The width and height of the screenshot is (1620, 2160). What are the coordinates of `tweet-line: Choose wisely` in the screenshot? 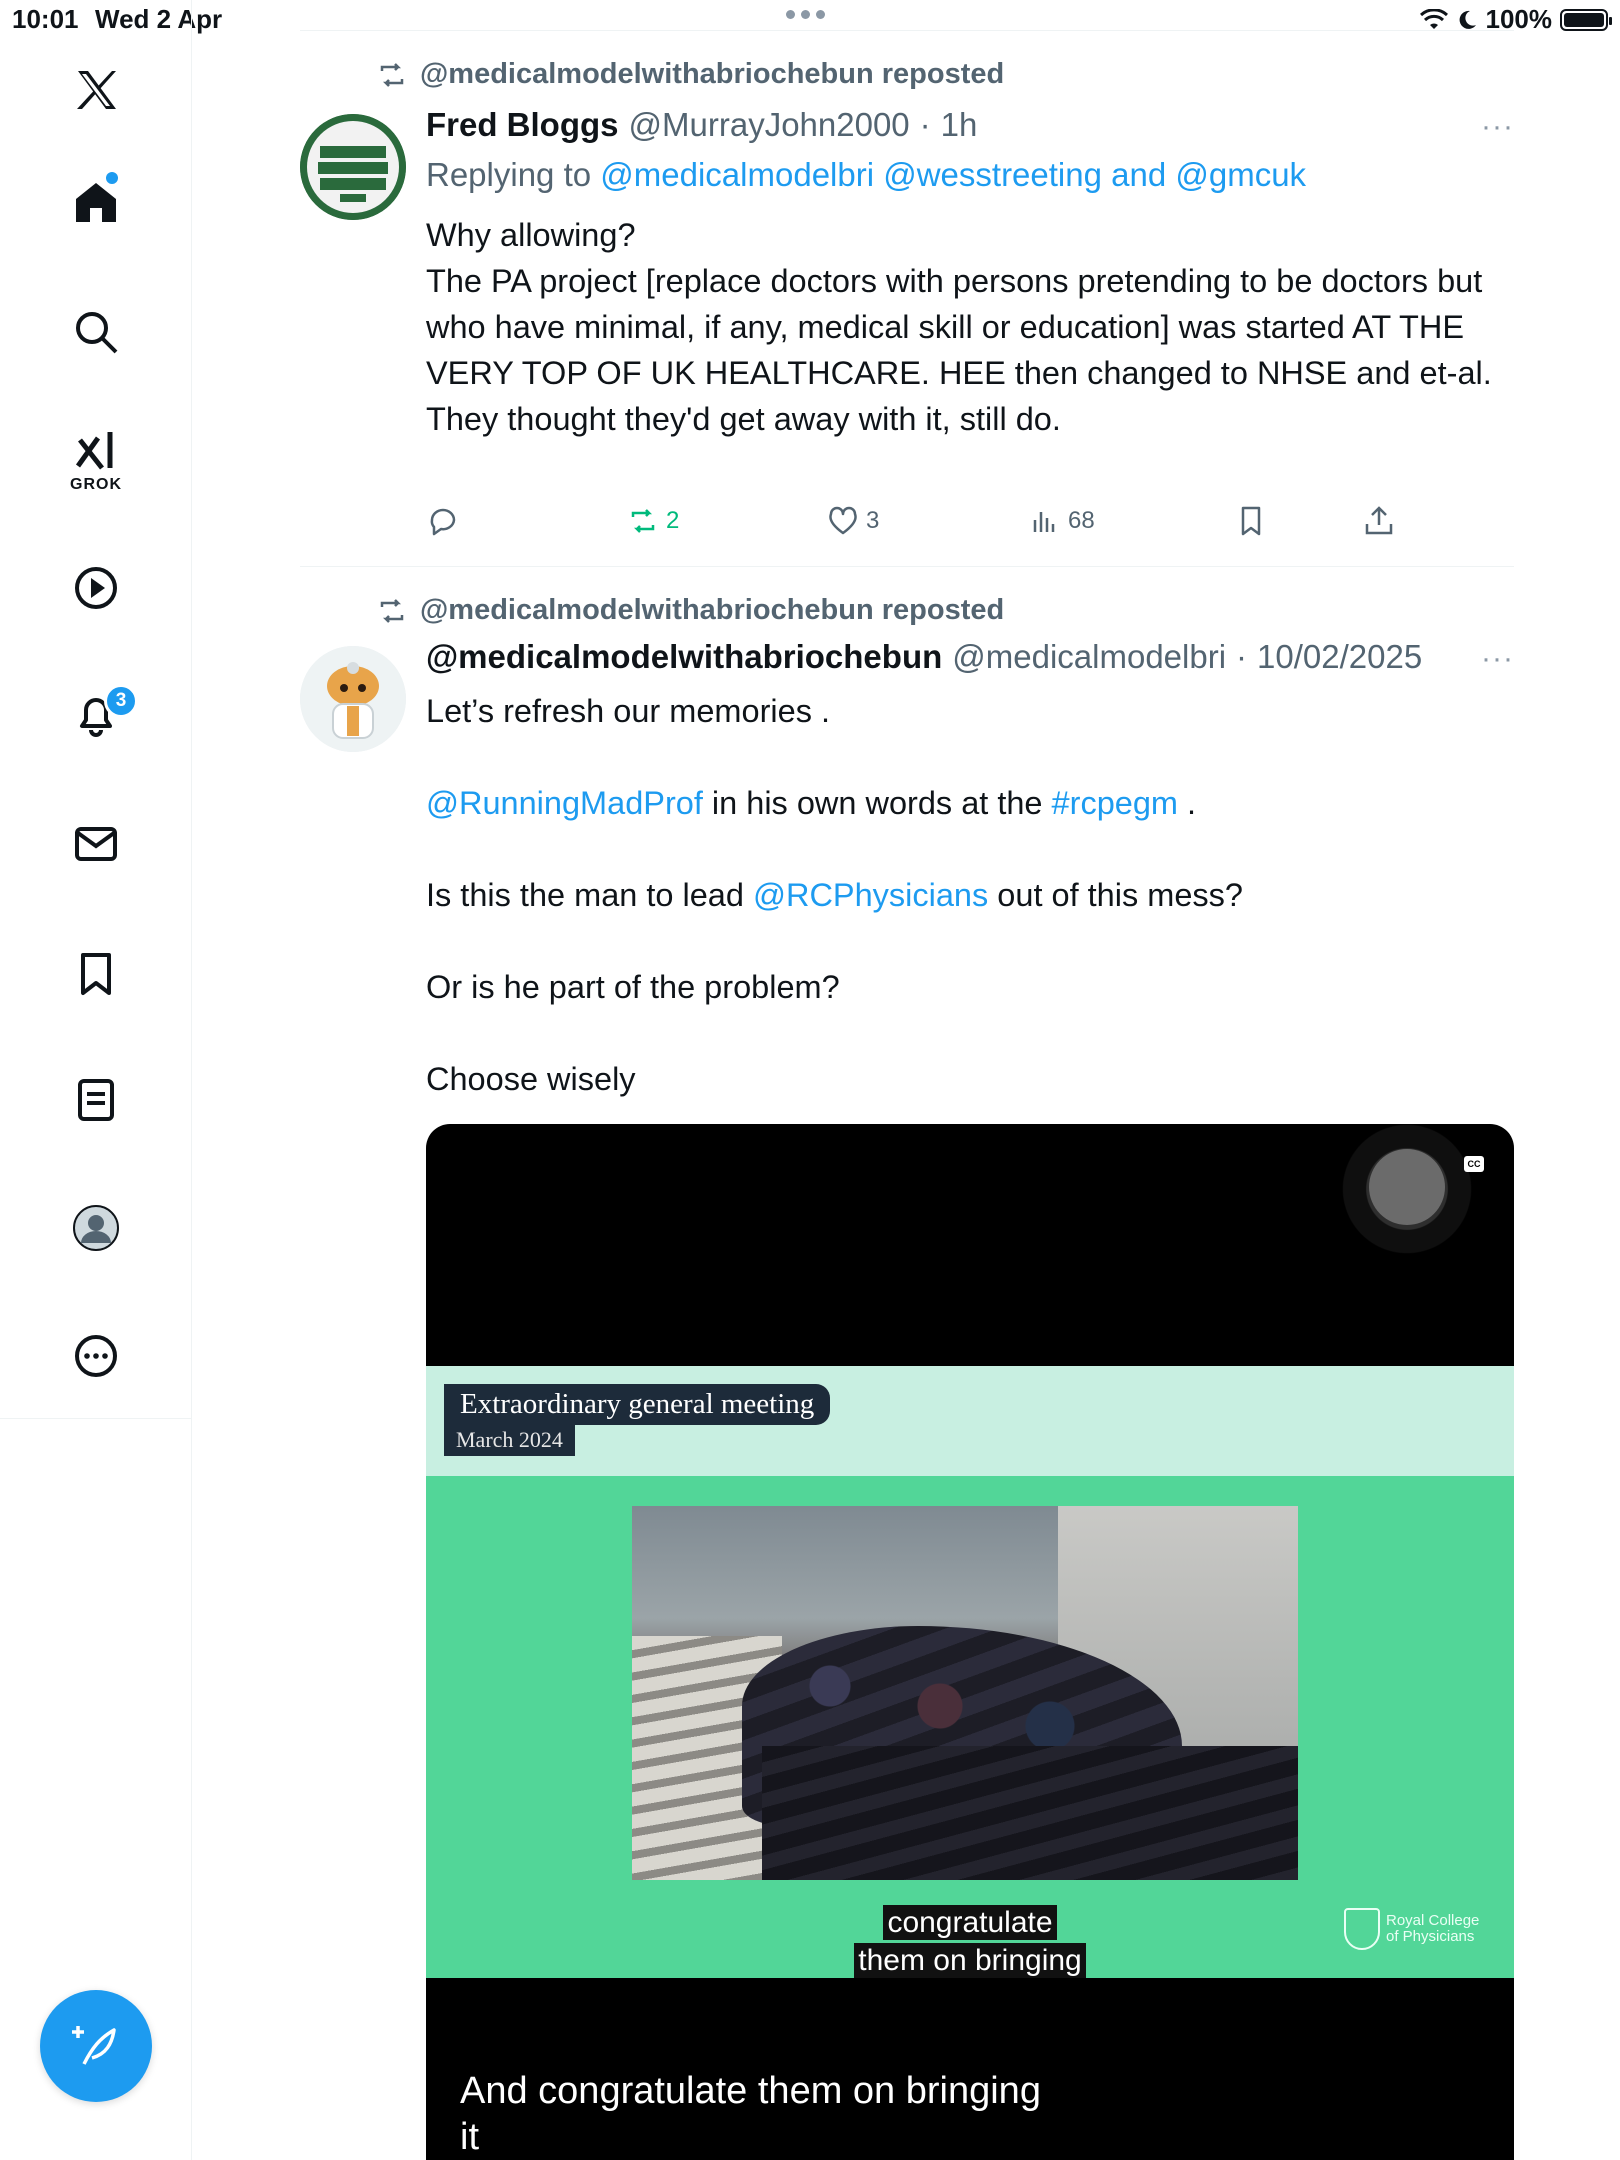 It's located at (531, 1079).